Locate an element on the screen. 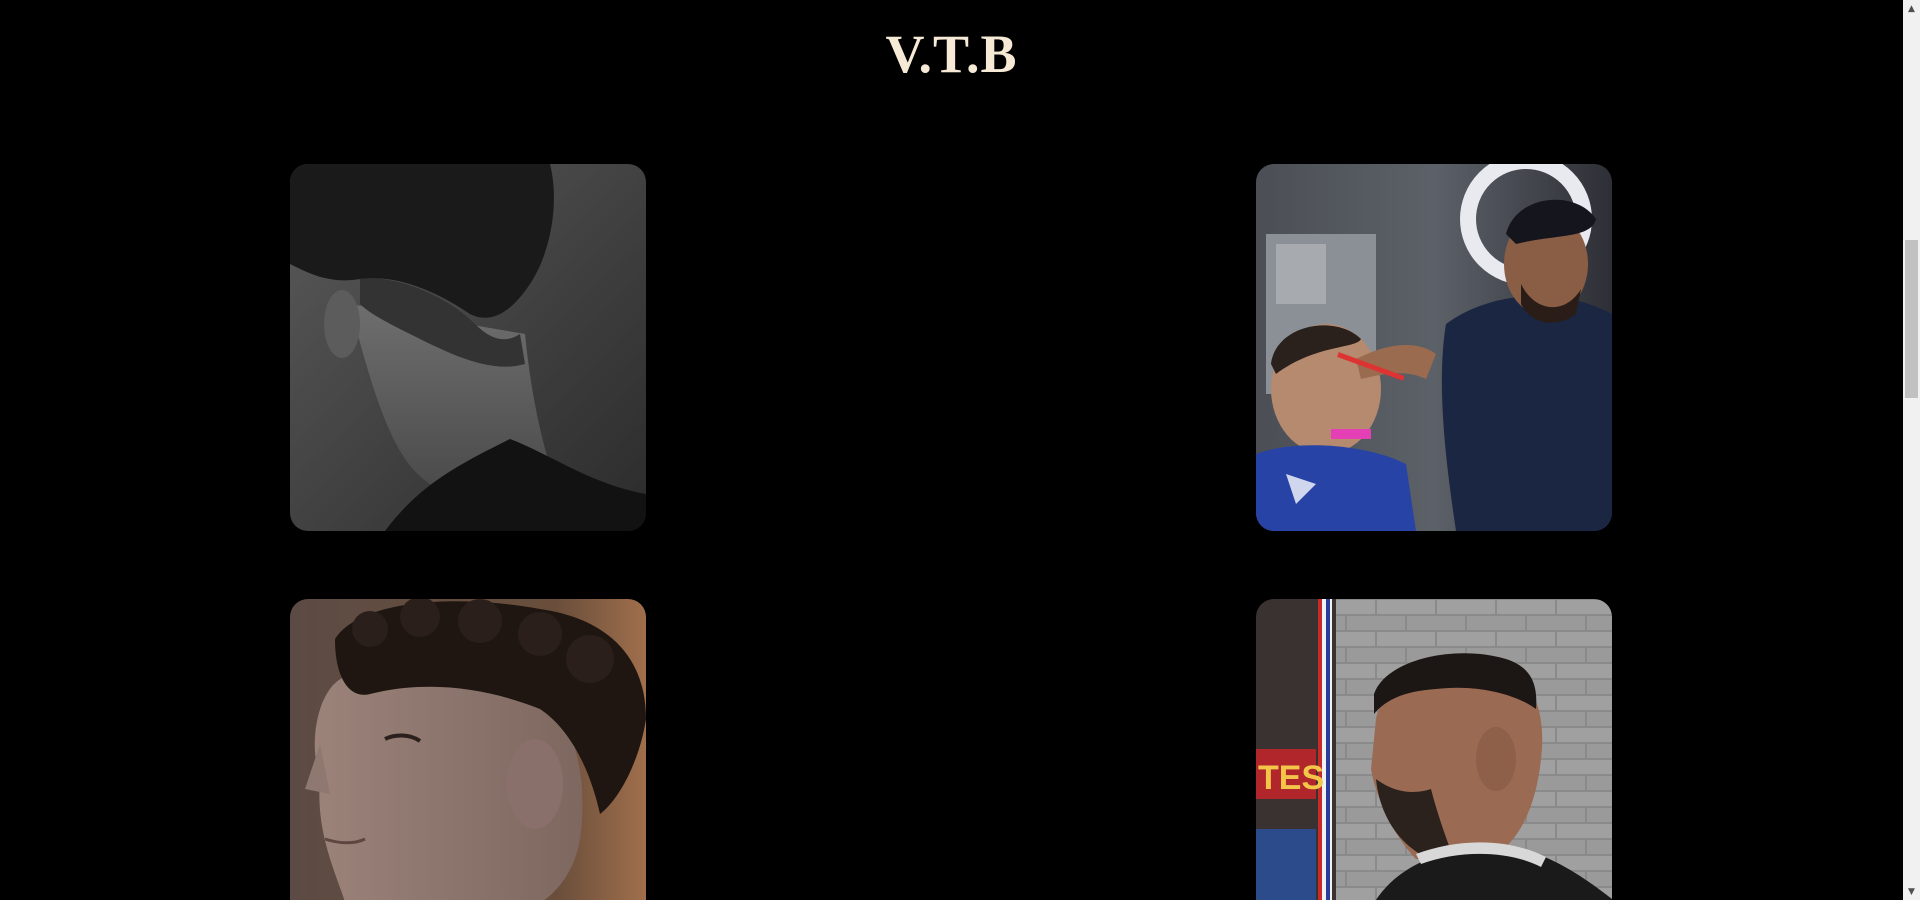  taper-back-image is located at coordinates (468, 347).